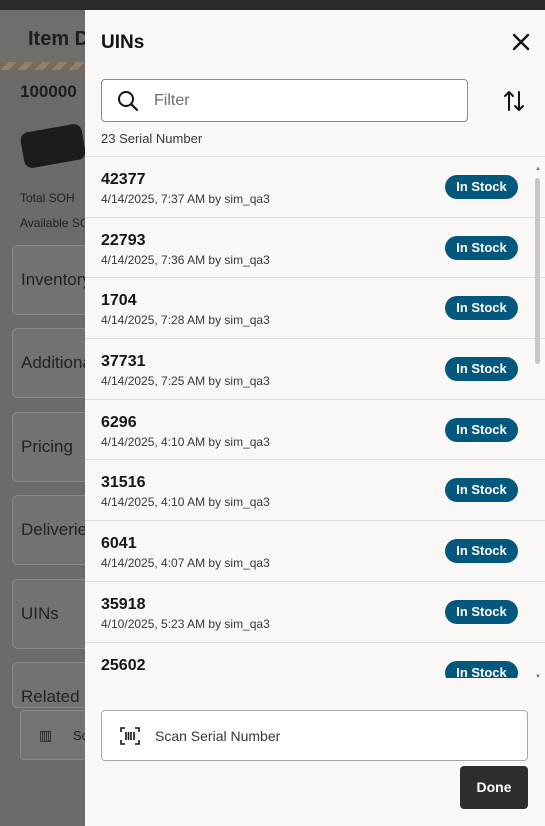  I want to click on filter-field, so click(284, 100).